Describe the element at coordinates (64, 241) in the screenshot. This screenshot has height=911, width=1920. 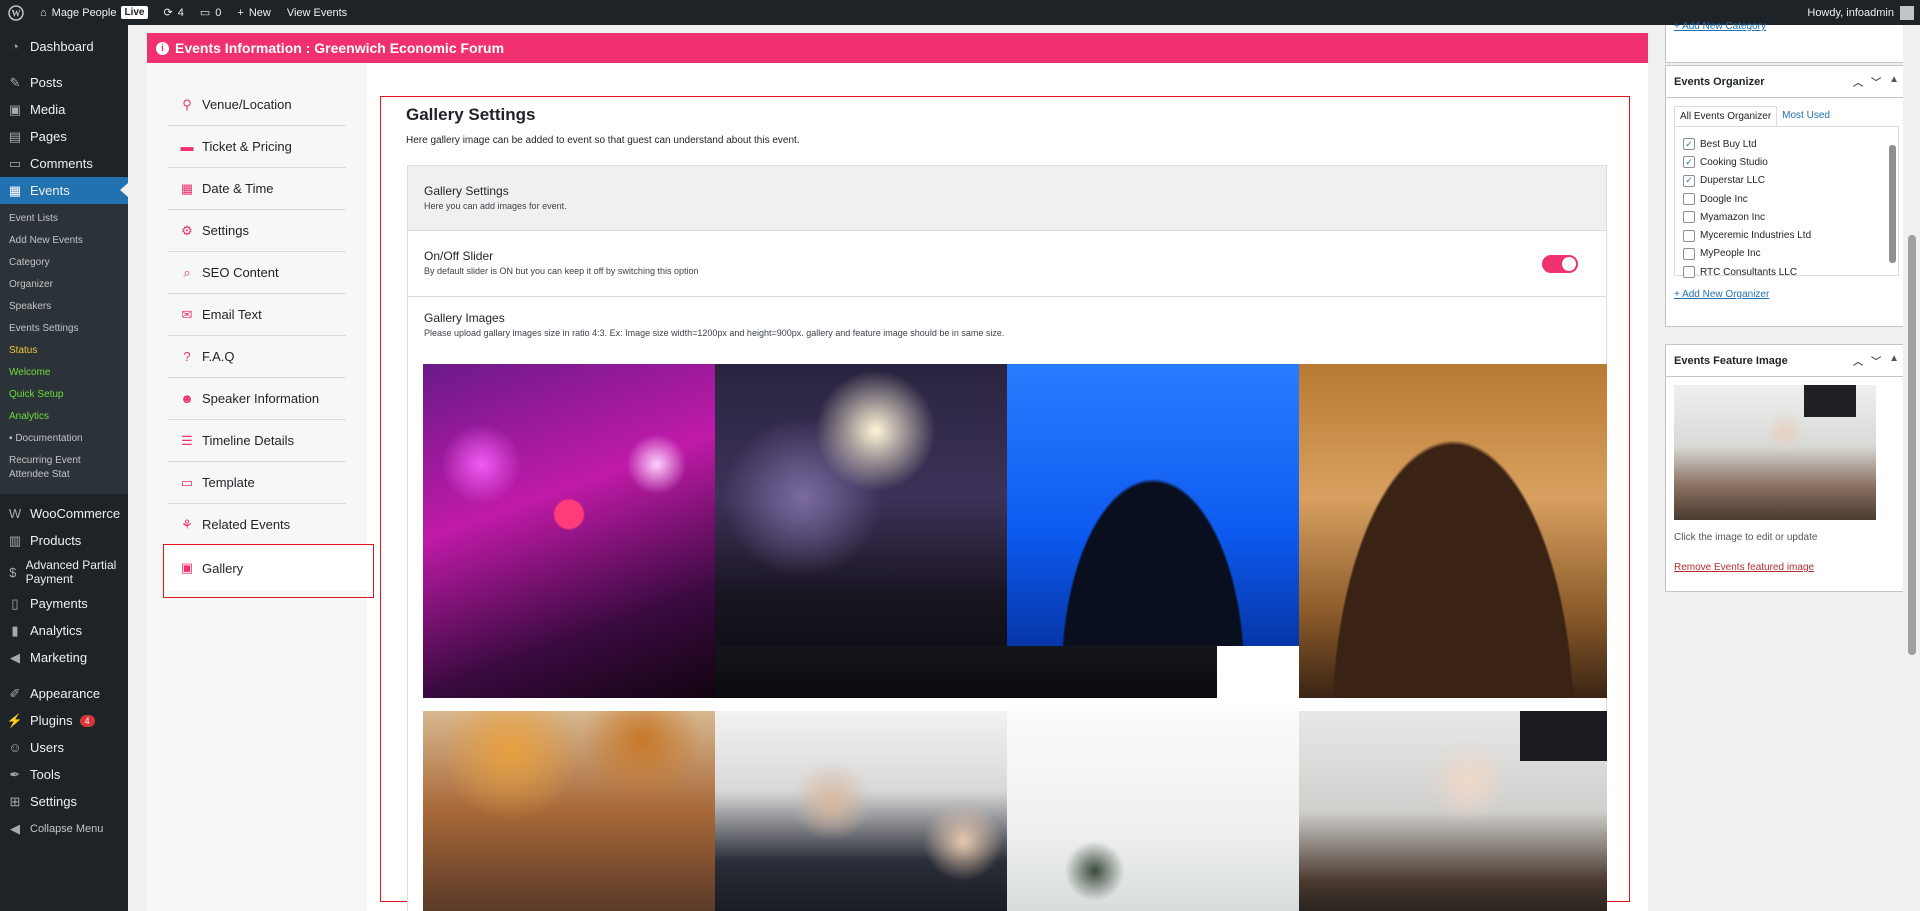
I see `submenu-add-new-events: Add New Events` at that location.